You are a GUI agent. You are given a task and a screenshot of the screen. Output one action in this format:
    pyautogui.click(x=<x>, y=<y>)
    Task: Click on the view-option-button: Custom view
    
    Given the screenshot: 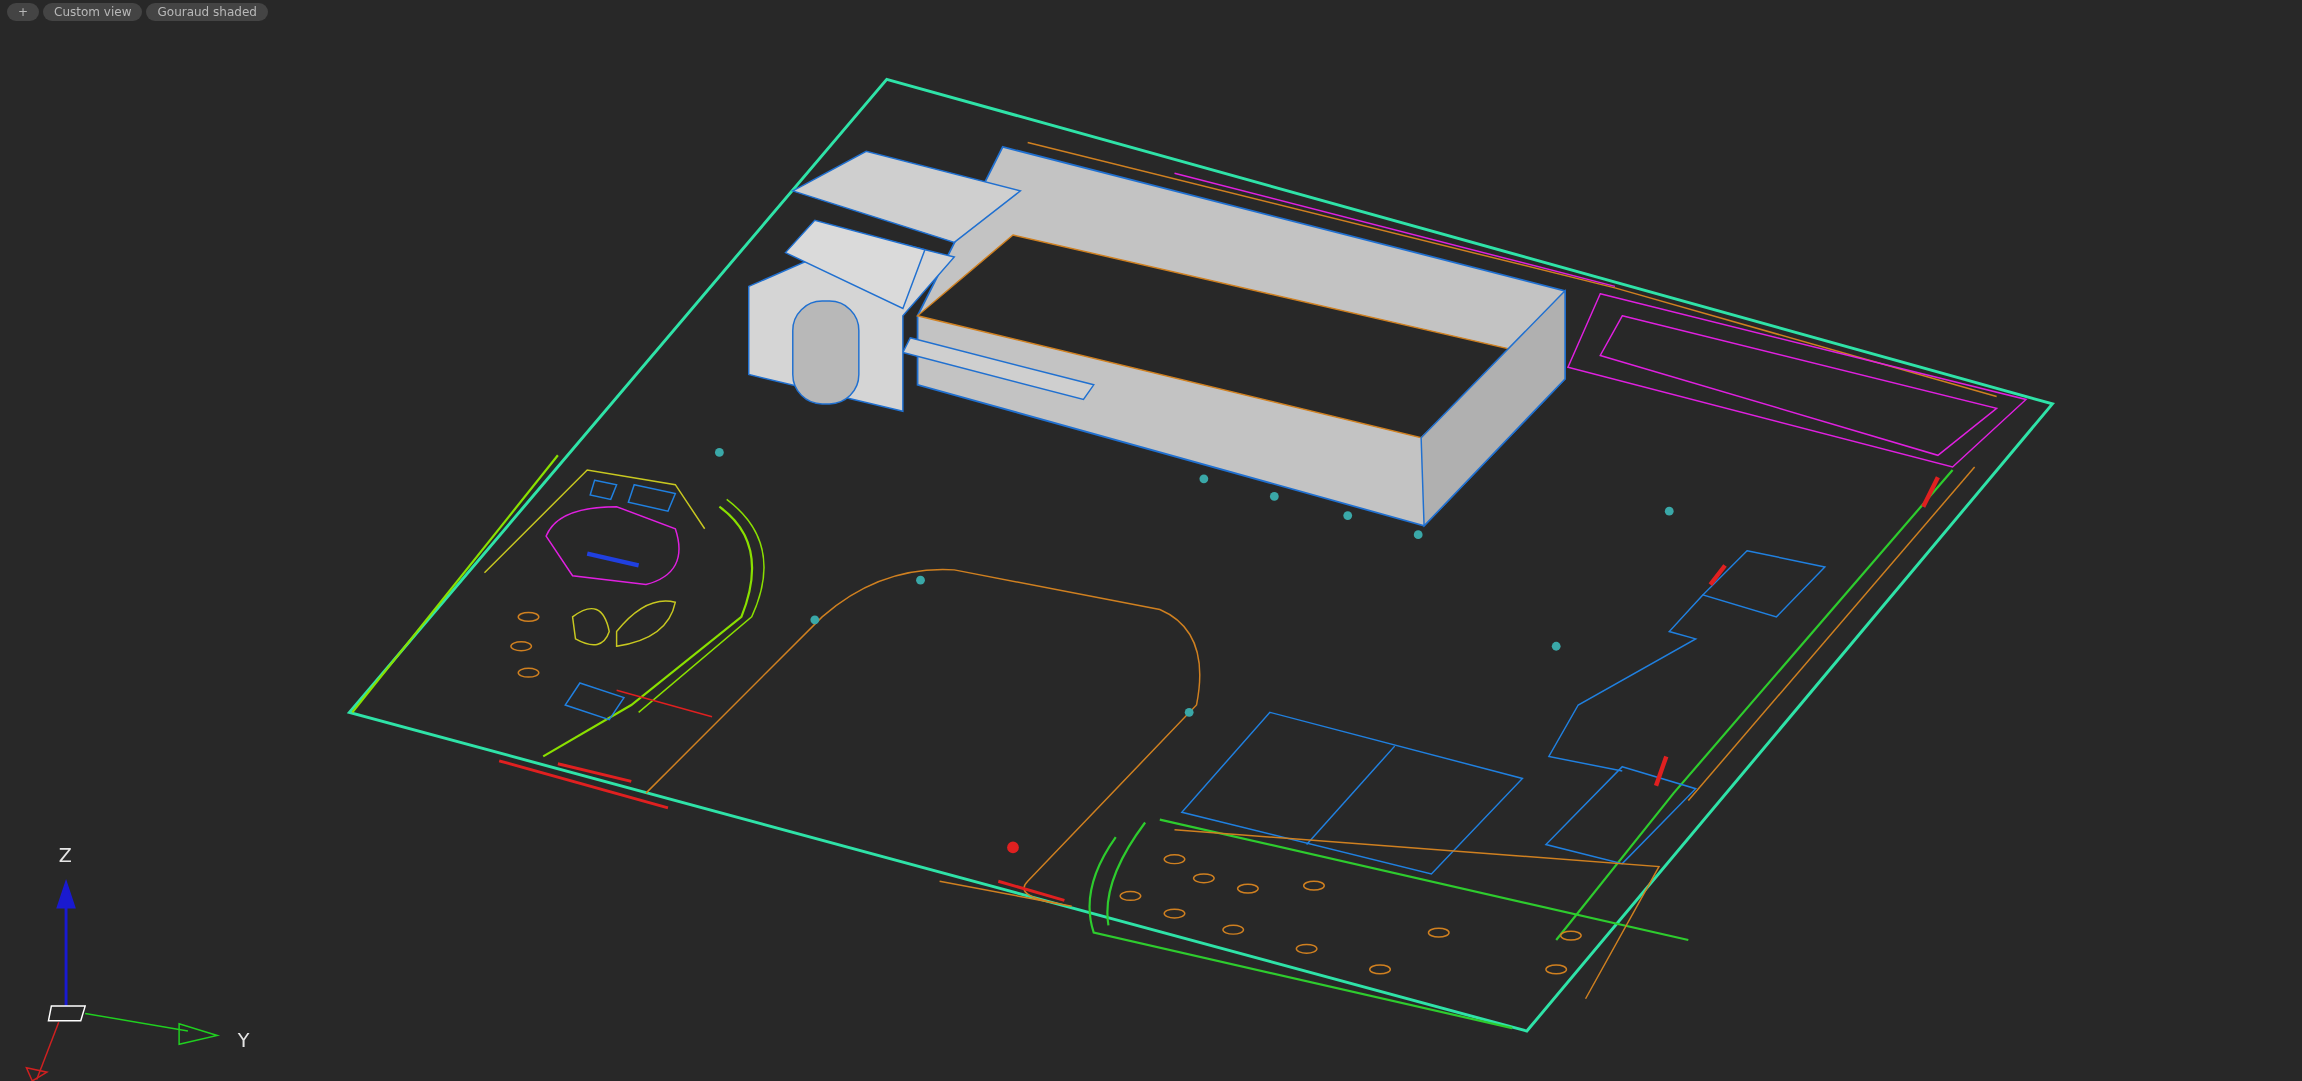 What is the action you would take?
    pyautogui.click(x=93, y=12)
    